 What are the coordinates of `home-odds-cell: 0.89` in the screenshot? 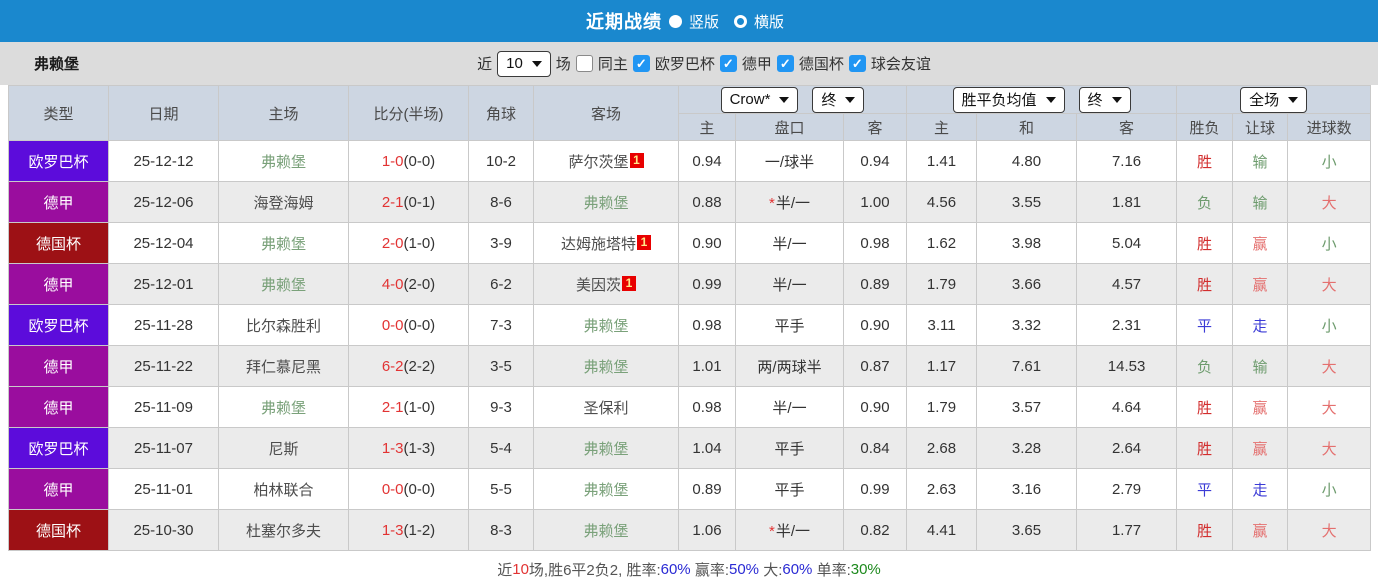 It's located at (707, 489).